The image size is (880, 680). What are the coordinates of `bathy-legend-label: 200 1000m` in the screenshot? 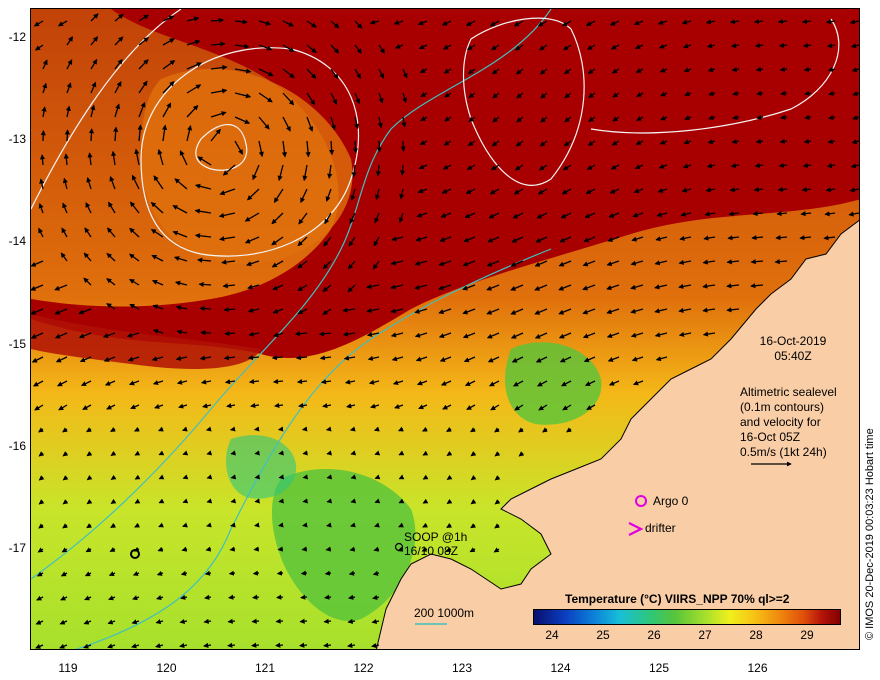 It's located at (444, 613).